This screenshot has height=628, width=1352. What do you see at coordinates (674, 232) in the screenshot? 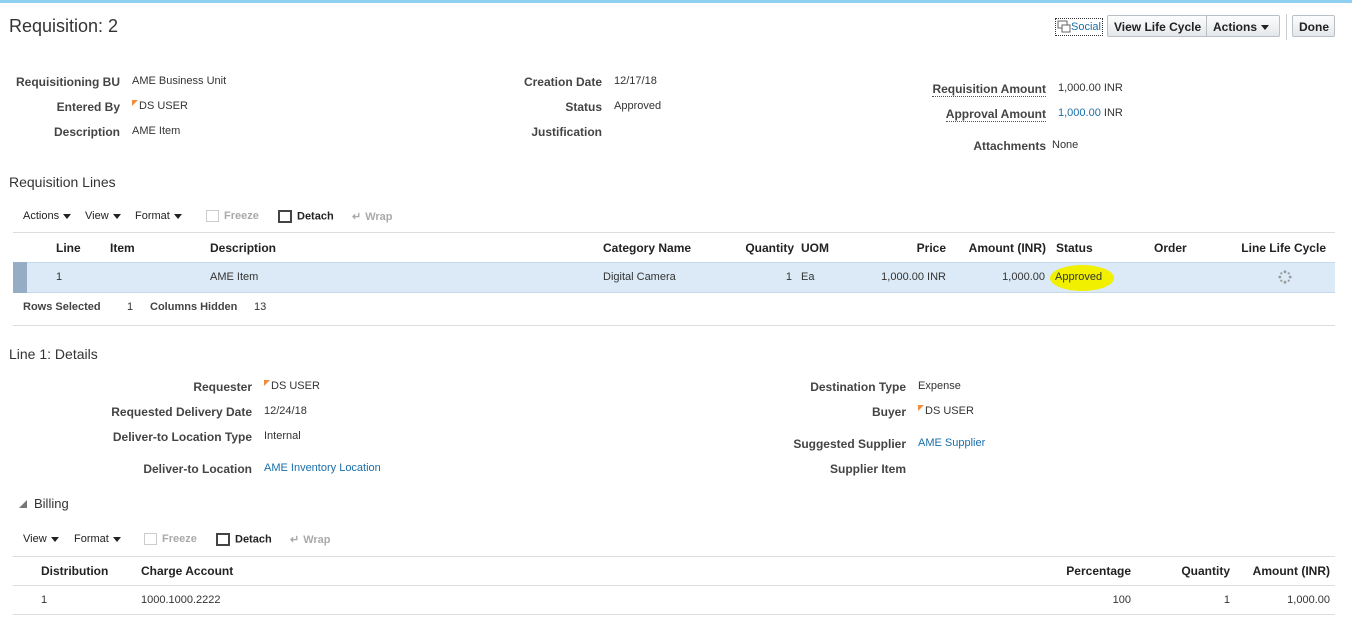
I see `lines-table-top-border` at bounding box center [674, 232].